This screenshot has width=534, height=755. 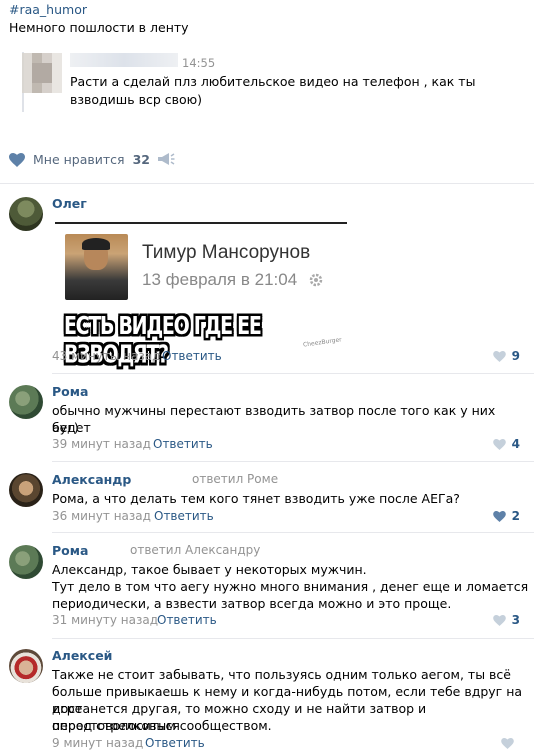 What do you see at coordinates (91, 479) in the screenshot?
I see `comment-author: Александр` at bounding box center [91, 479].